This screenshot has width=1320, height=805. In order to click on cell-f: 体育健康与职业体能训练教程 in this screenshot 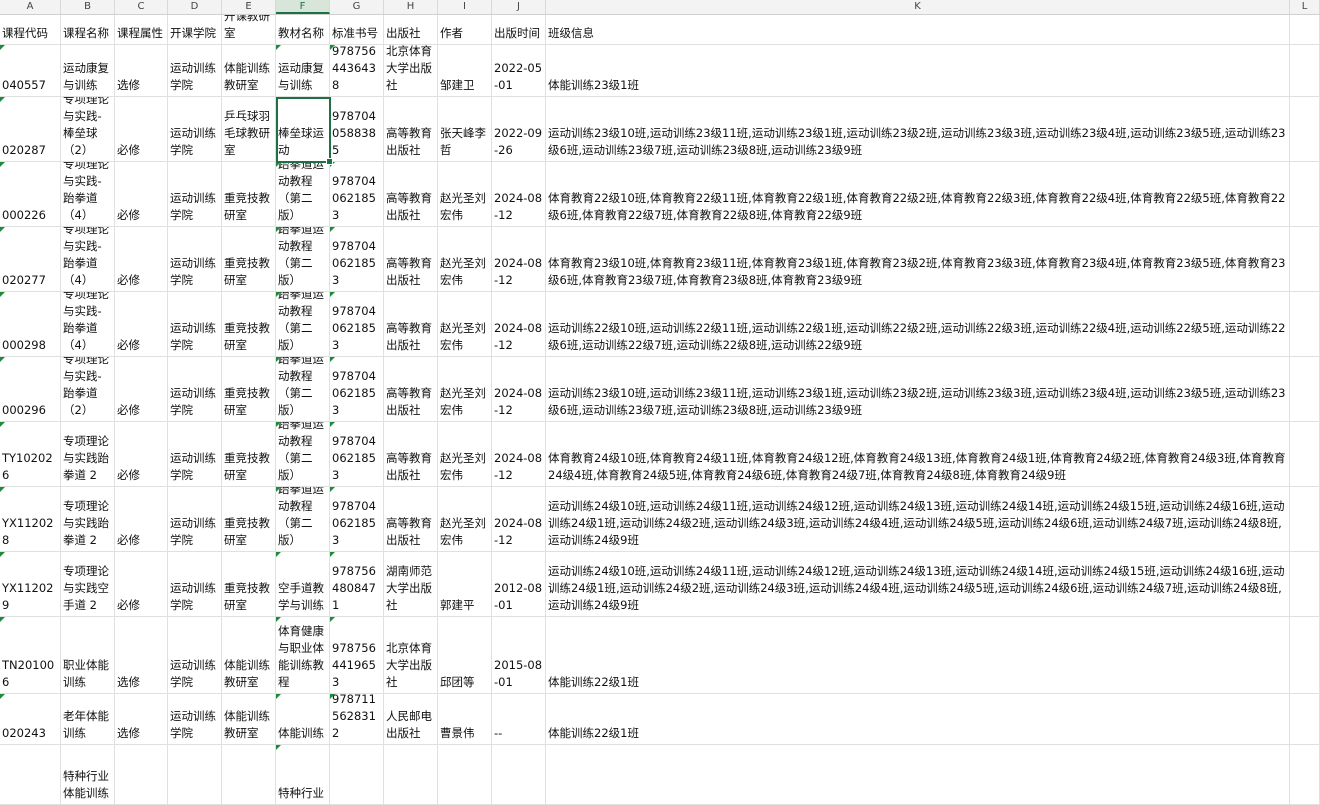, I will do `click(303, 655)`.